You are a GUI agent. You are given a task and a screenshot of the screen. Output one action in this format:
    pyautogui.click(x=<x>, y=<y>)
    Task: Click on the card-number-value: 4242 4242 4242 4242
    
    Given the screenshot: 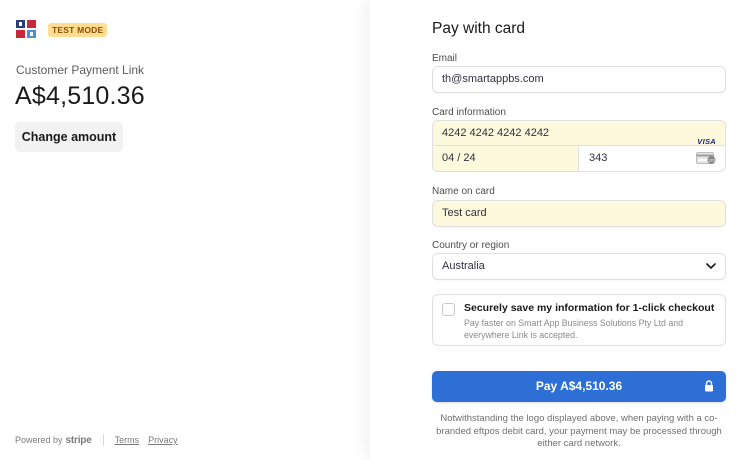 What is the action you would take?
    pyautogui.click(x=496, y=133)
    